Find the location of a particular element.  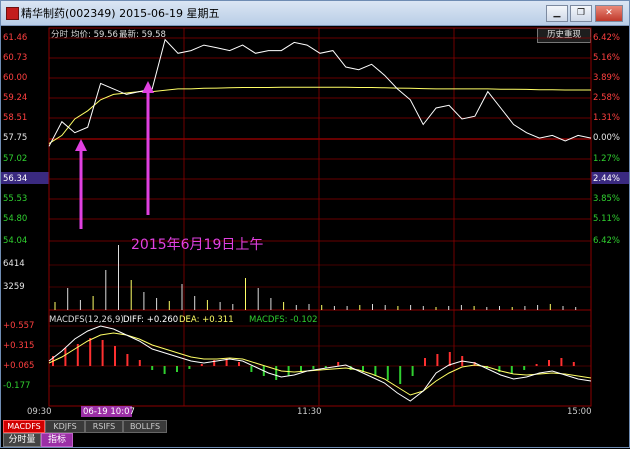

pct-tick-label: 1.31% is located at coordinates (607, 118).